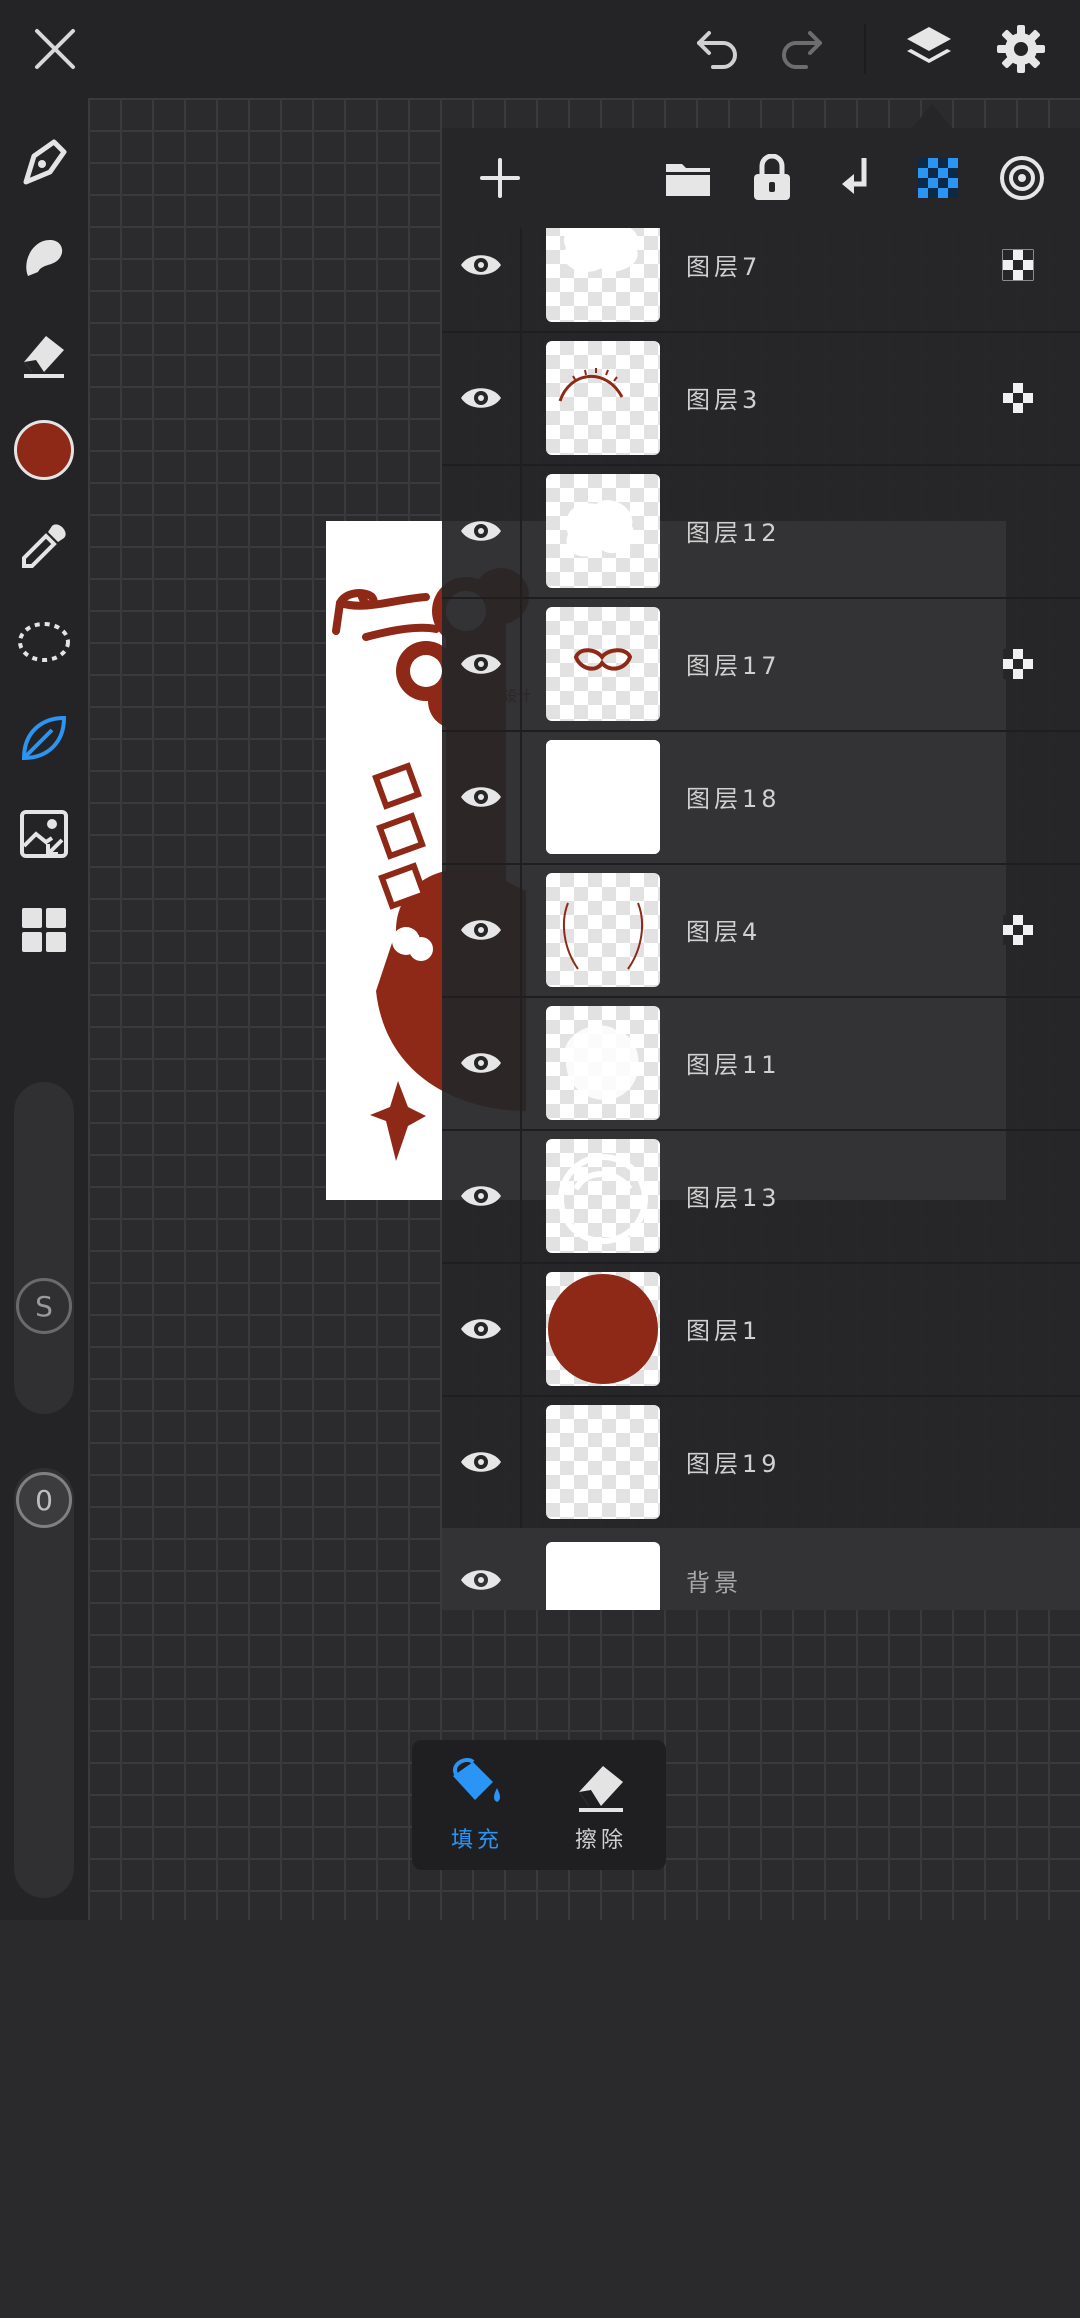 Image resolution: width=1080 pixels, height=2318 pixels. I want to click on lasso-select-tool, so click(44, 642).